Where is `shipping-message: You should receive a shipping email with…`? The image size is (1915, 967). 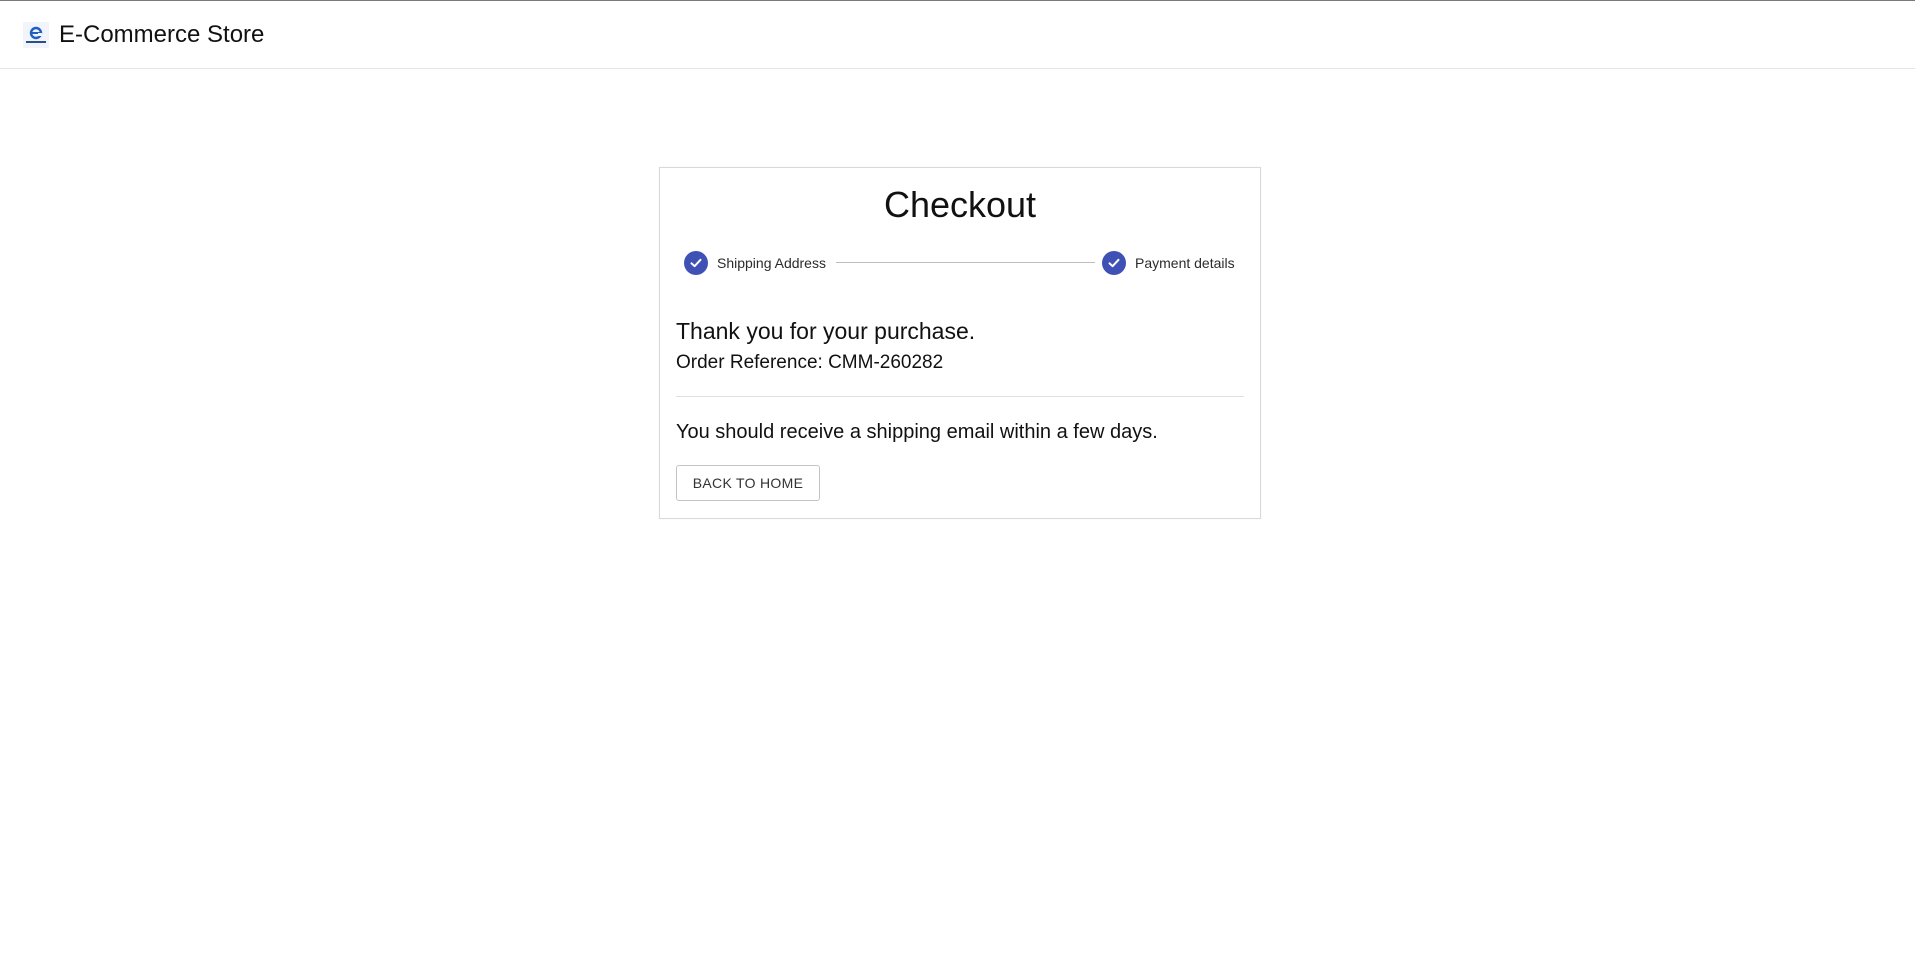 shipping-message: You should receive a shipping email with… is located at coordinates (917, 432).